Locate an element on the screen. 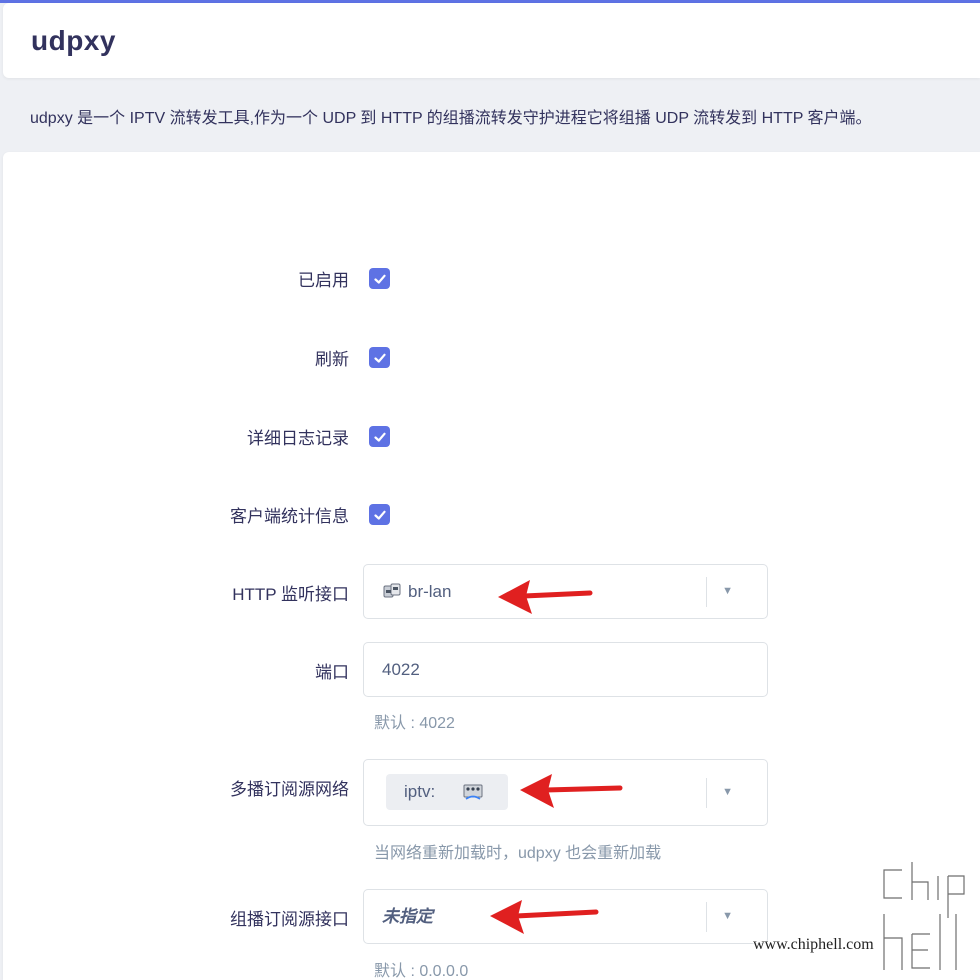  source-network-text: iptv: is located at coordinates (420, 791).